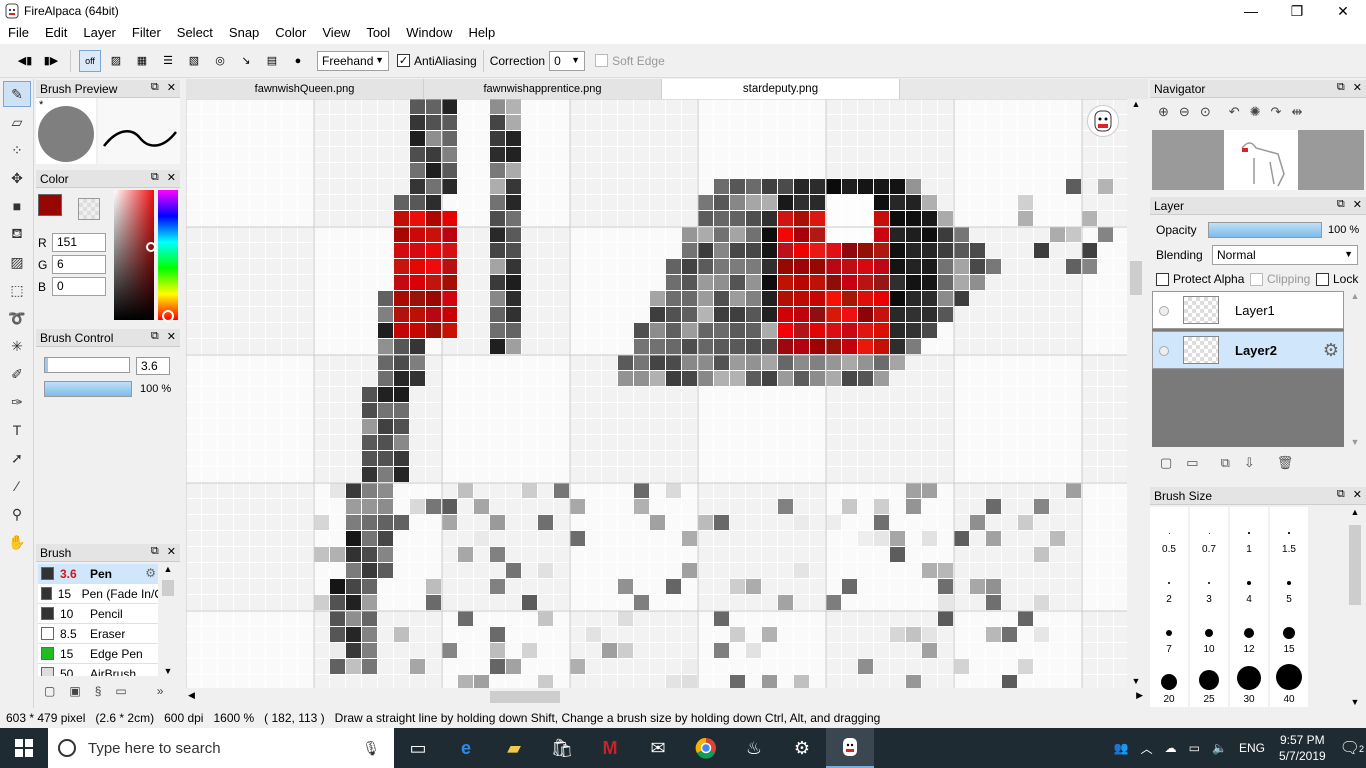 This screenshot has height=768, width=1366. I want to click on divide-tool-icon: ∕, so click(17, 486).